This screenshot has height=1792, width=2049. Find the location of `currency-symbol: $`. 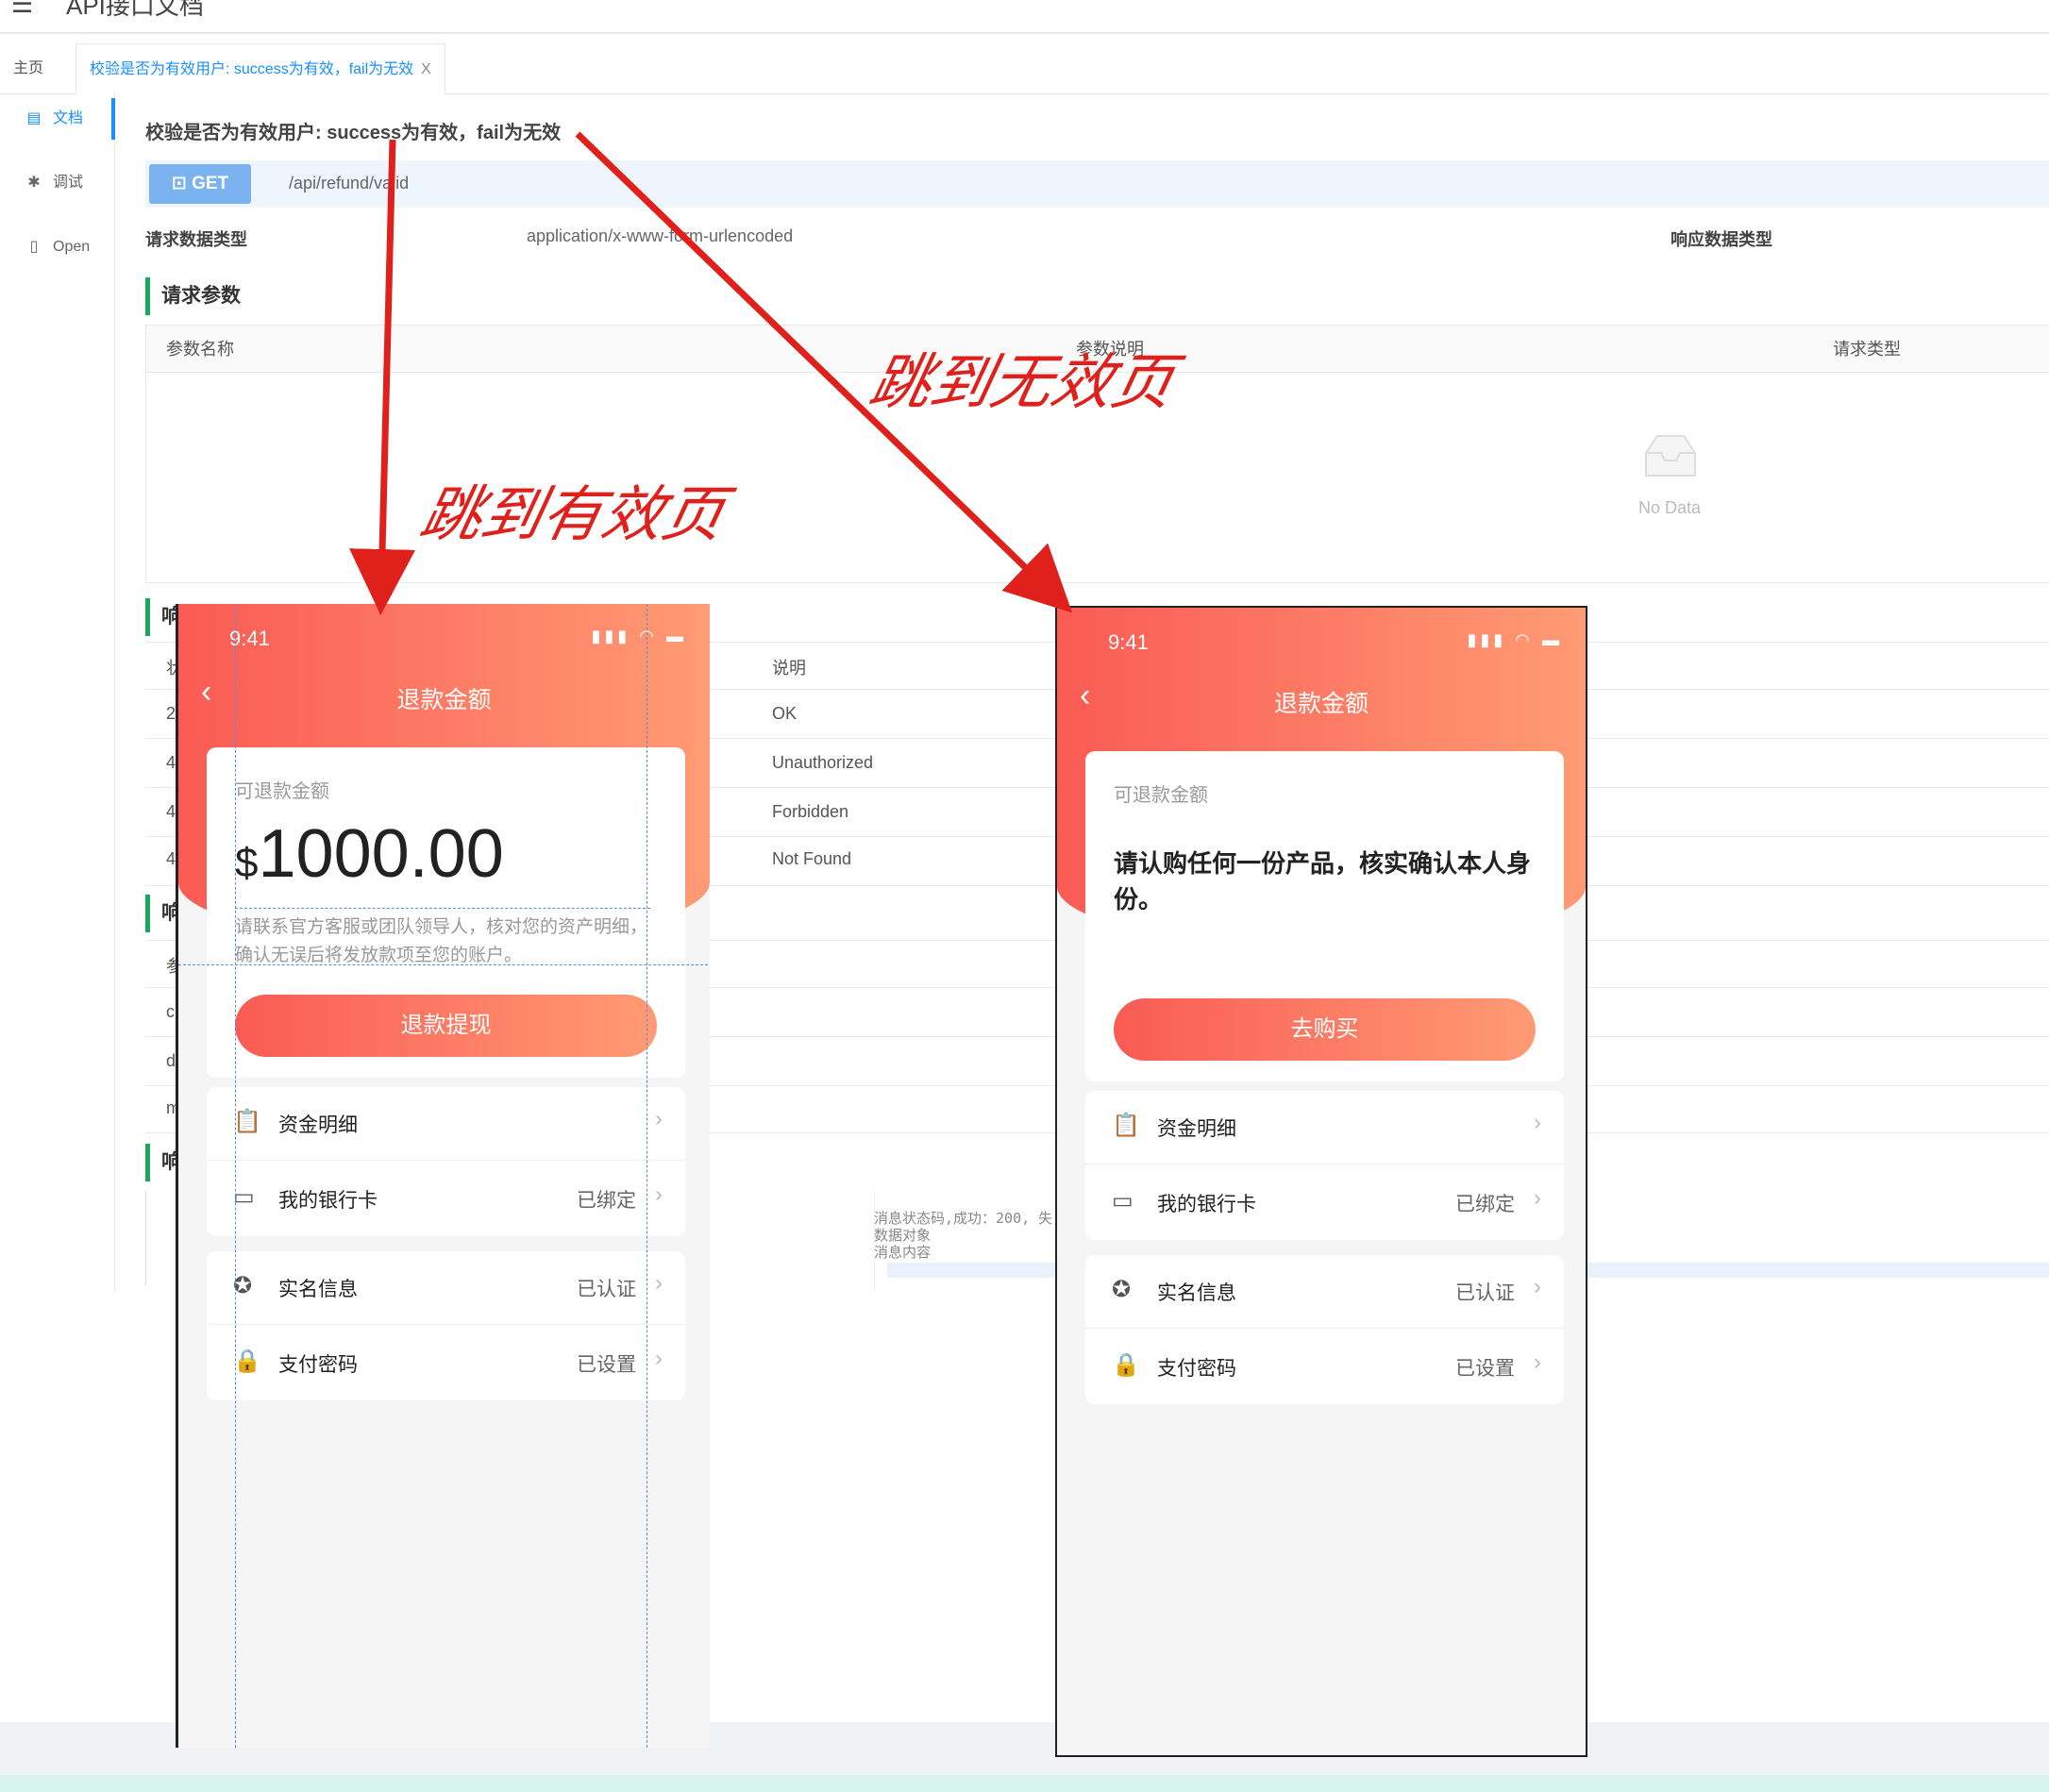

currency-symbol: $ is located at coordinates (247, 863).